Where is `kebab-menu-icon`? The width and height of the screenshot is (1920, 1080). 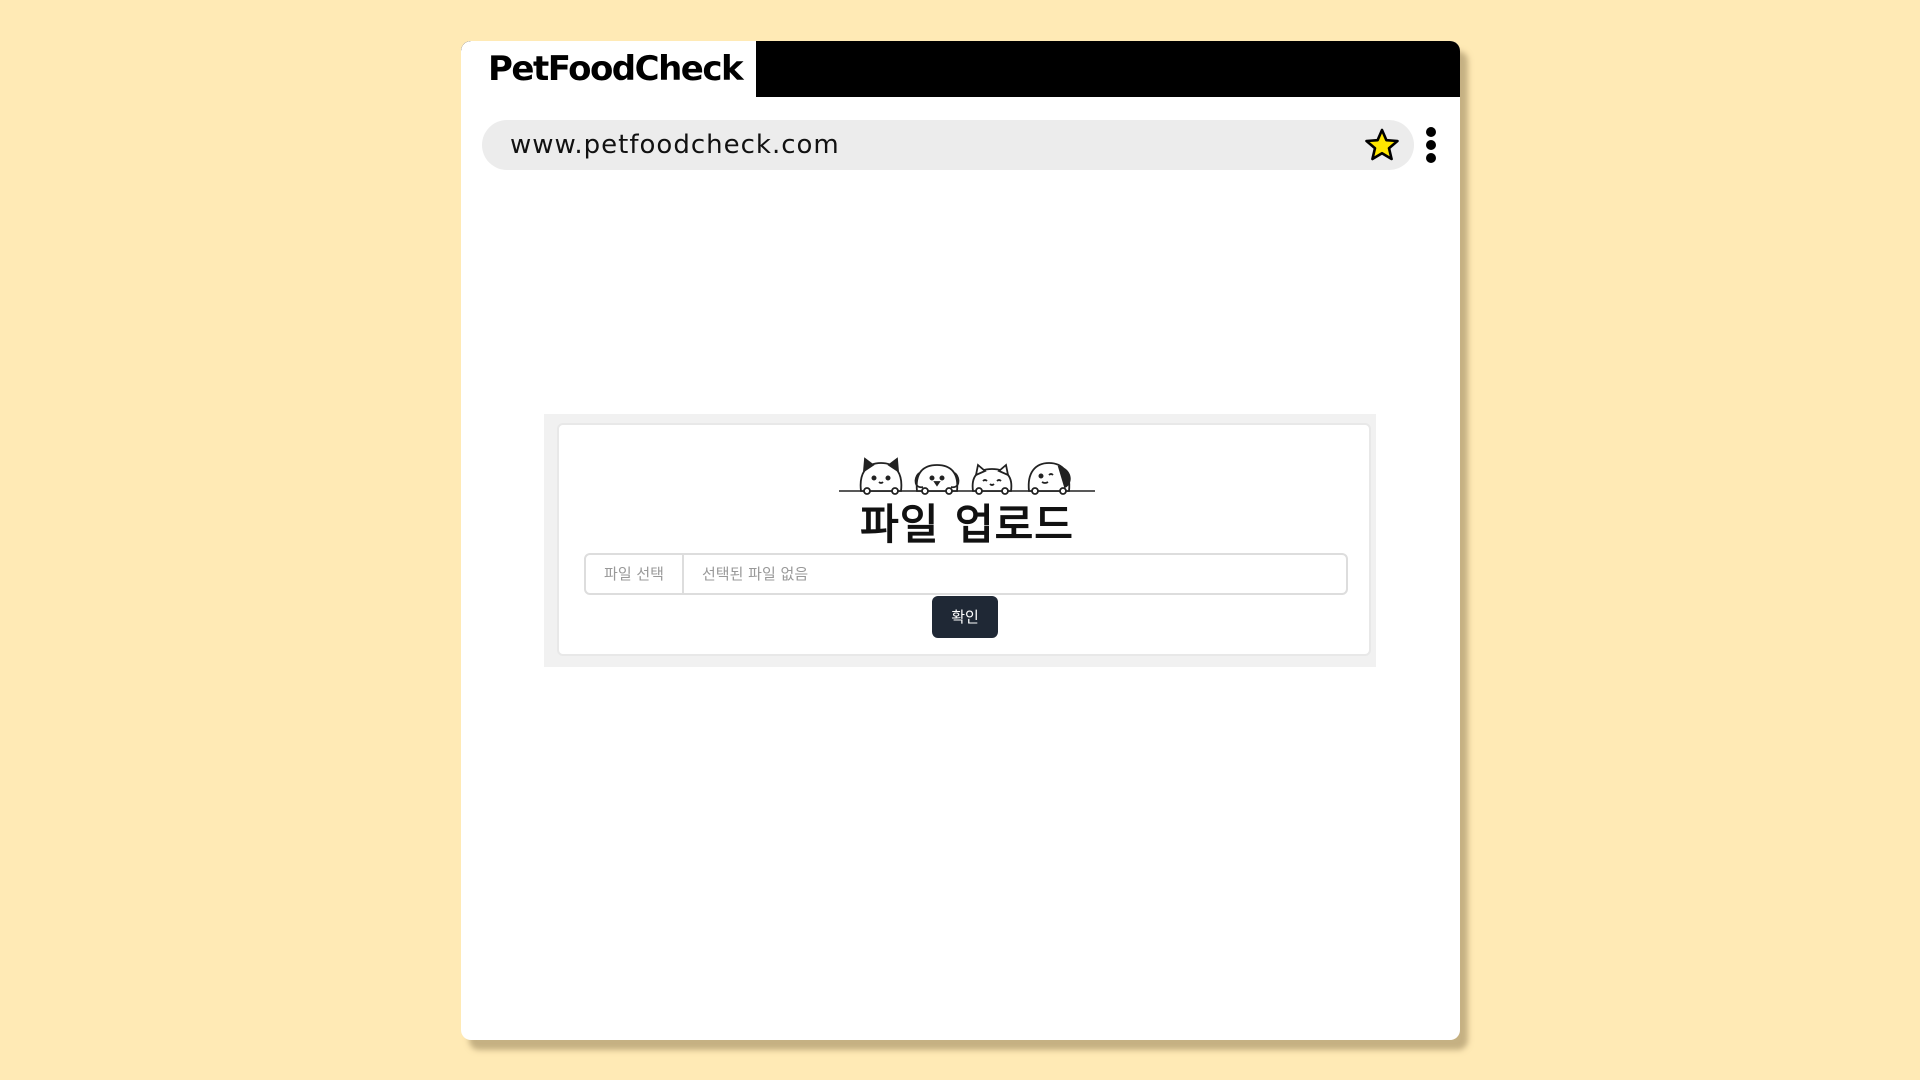 kebab-menu-icon is located at coordinates (1431, 147).